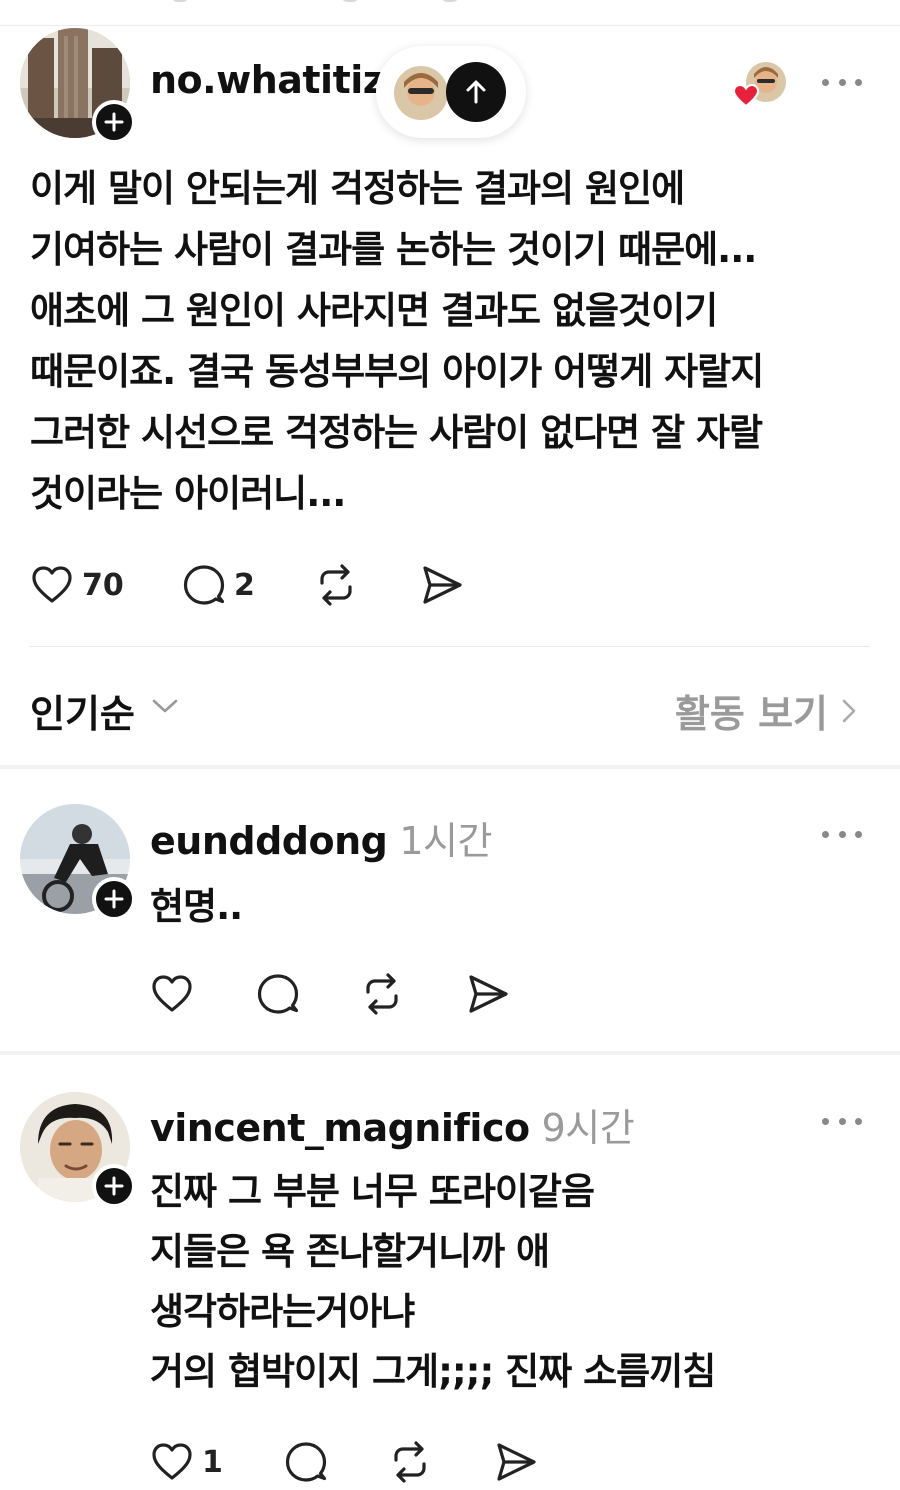  What do you see at coordinates (396, 432) in the screenshot?
I see `post-line: 그러한 시선으로 걱정하는 사람이 없다면 잘 자랄` at bounding box center [396, 432].